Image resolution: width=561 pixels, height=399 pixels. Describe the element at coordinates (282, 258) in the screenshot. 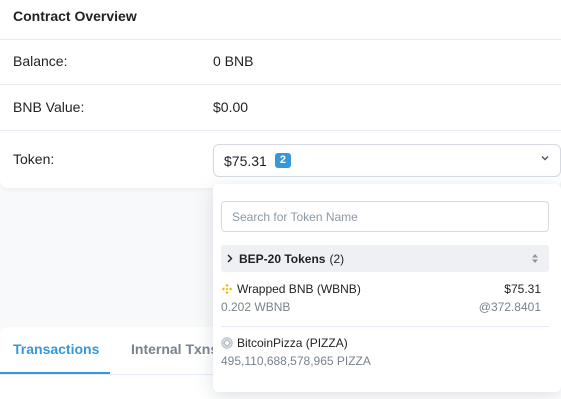

I see `group-title: BEP-20 Tokens` at that location.